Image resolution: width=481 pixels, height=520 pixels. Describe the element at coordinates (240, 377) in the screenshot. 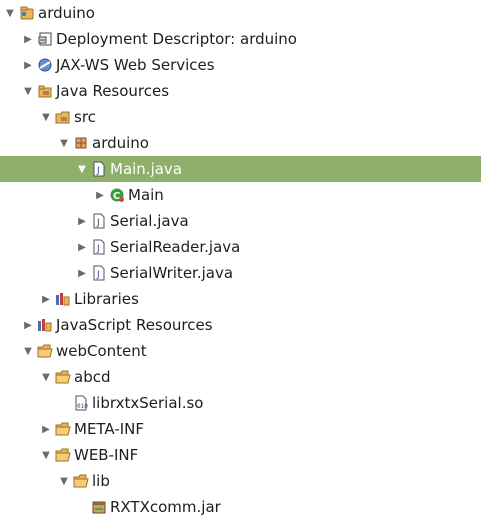

I see `tree-item-abcd: ▼ abcd` at that location.